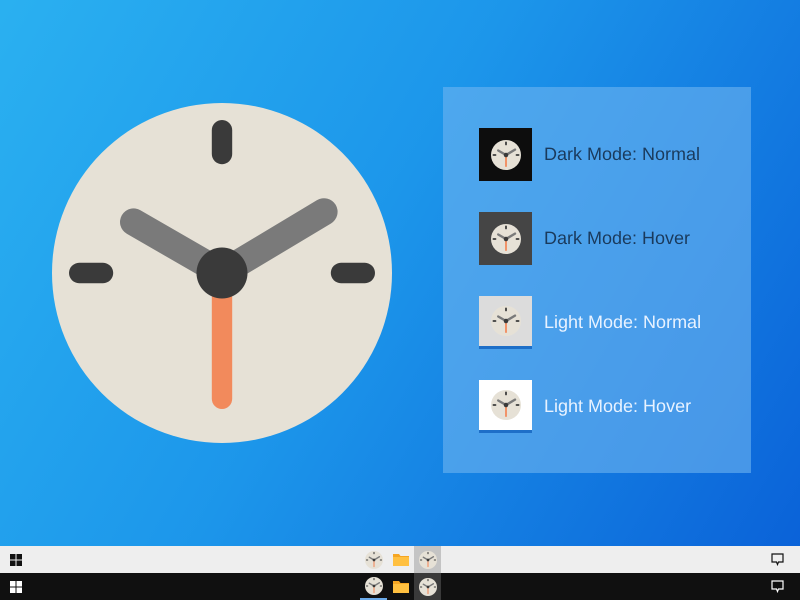  What do you see at coordinates (777, 559) in the screenshot?
I see `notification-icon` at bounding box center [777, 559].